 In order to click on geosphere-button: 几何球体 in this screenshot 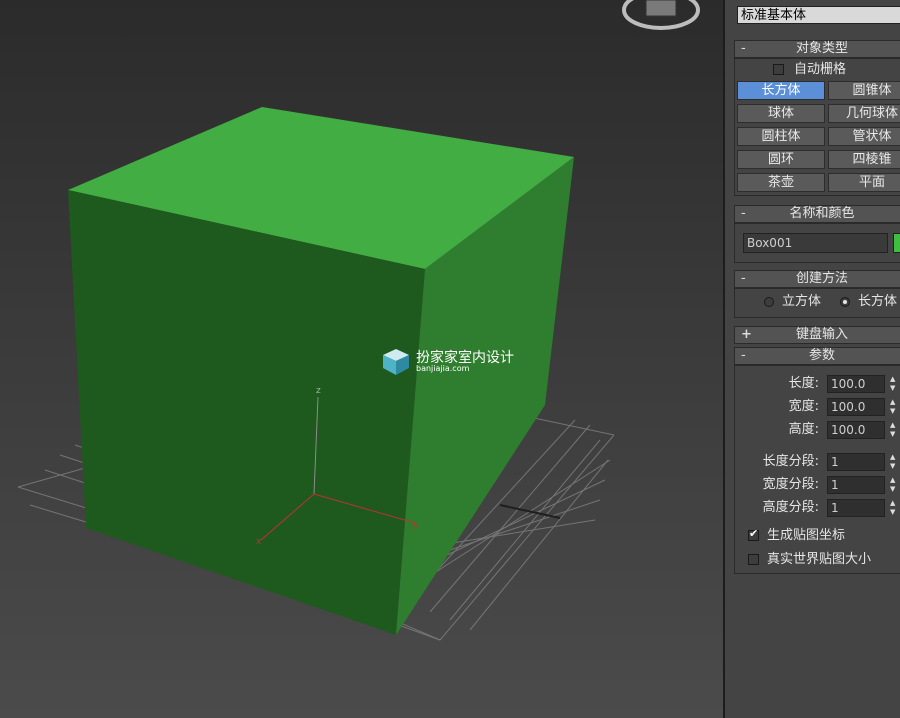, I will do `click(864, 113)`.